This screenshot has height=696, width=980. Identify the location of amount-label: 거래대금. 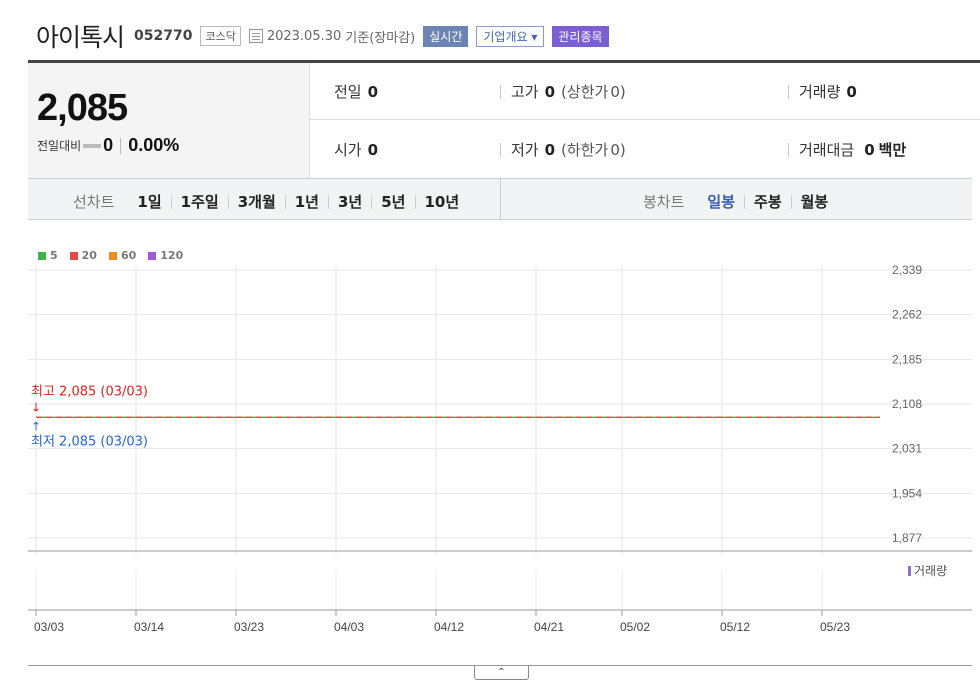
(827, 150).